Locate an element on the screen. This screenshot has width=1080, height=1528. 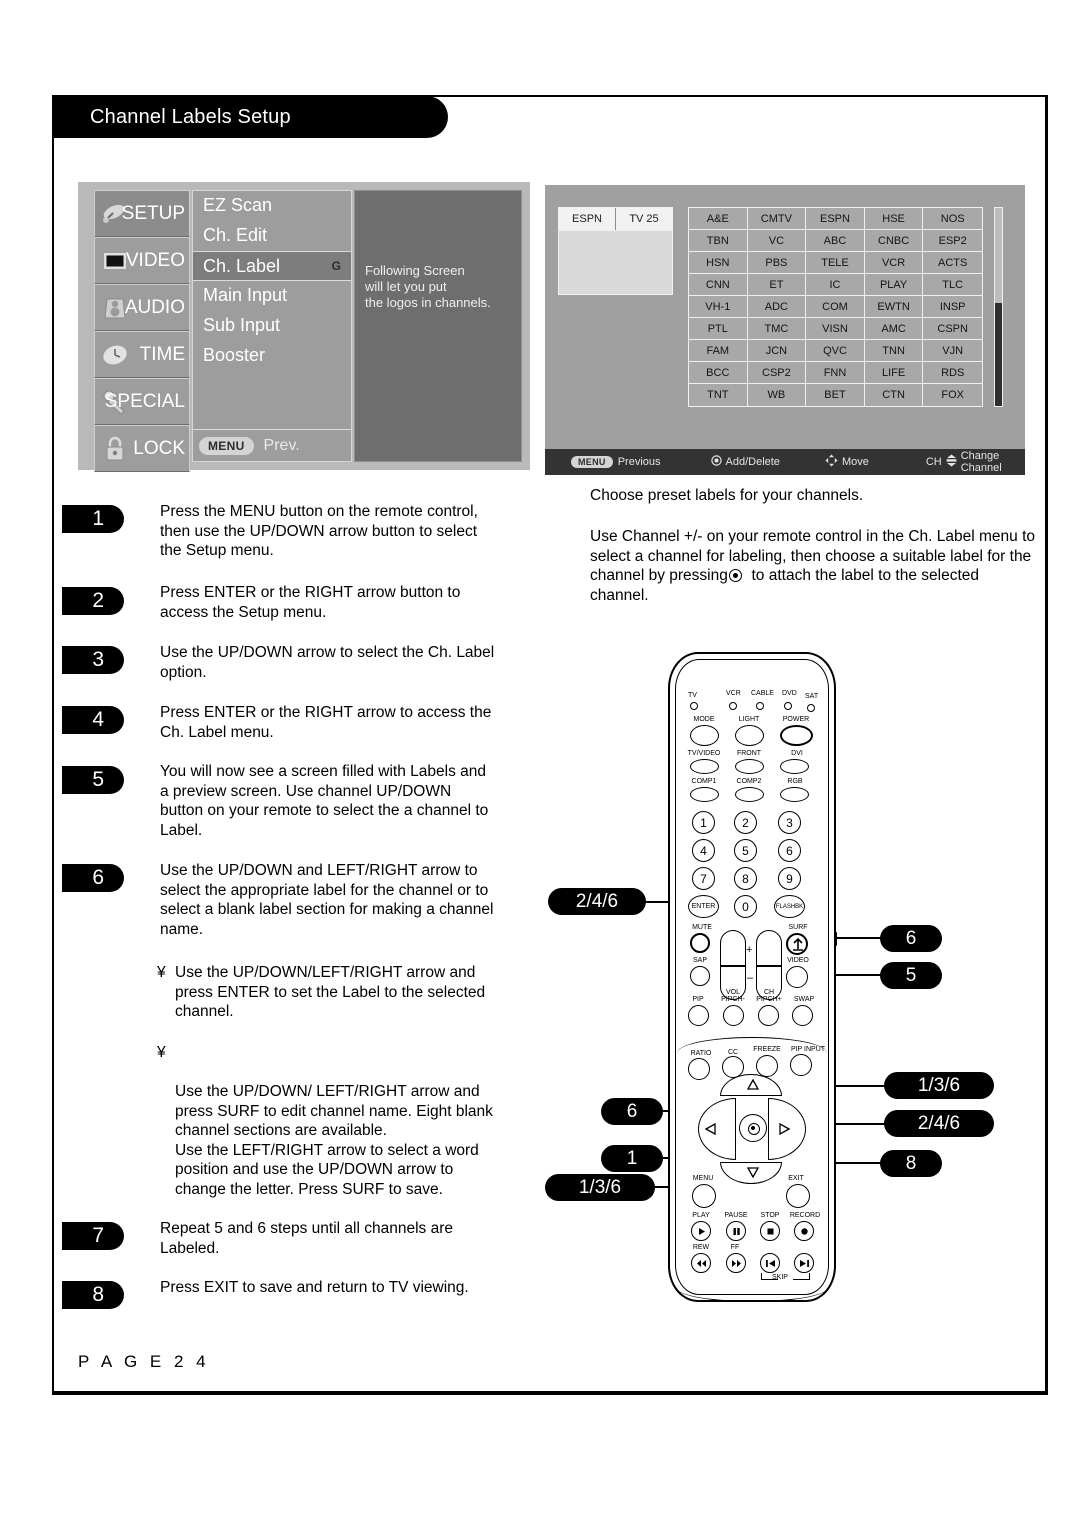
dpad-ok-button is located at coordinates (753, 1128).